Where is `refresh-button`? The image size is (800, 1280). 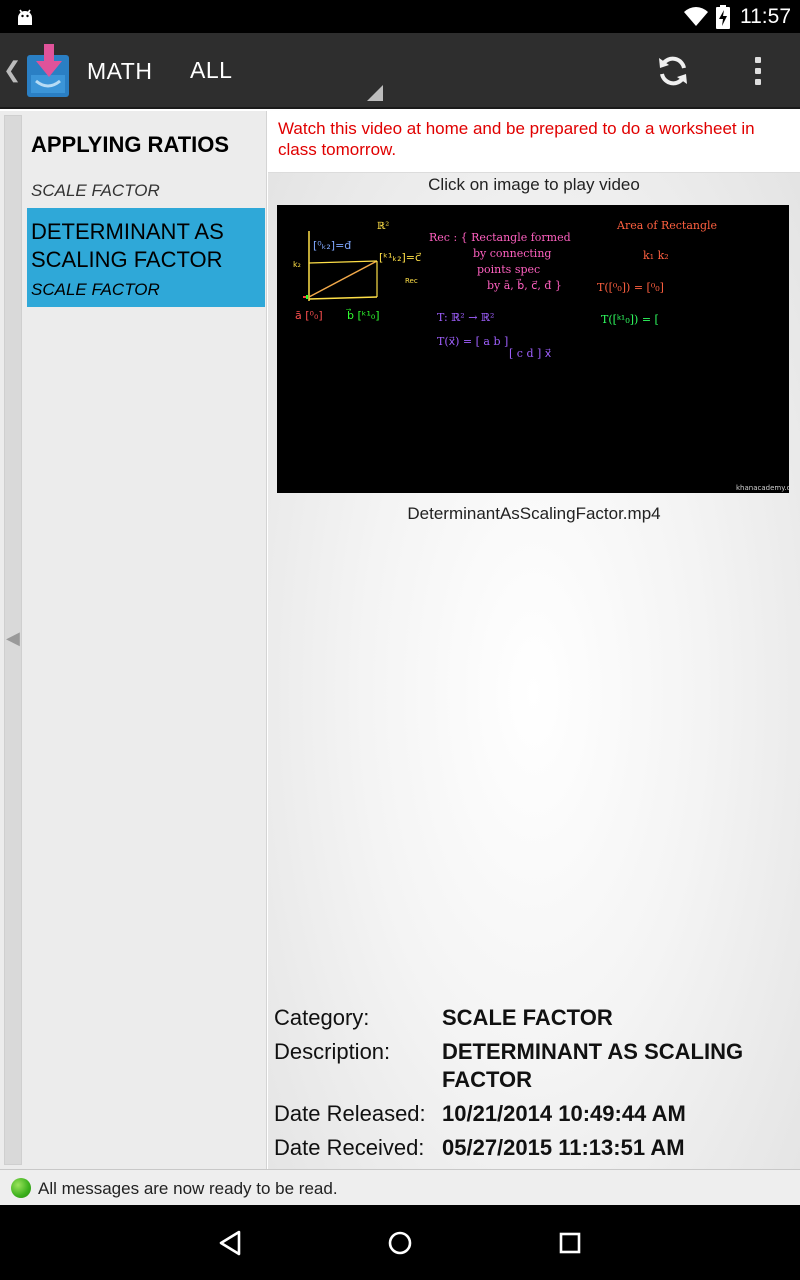 refresh-button is located at coordinates (673, 71).